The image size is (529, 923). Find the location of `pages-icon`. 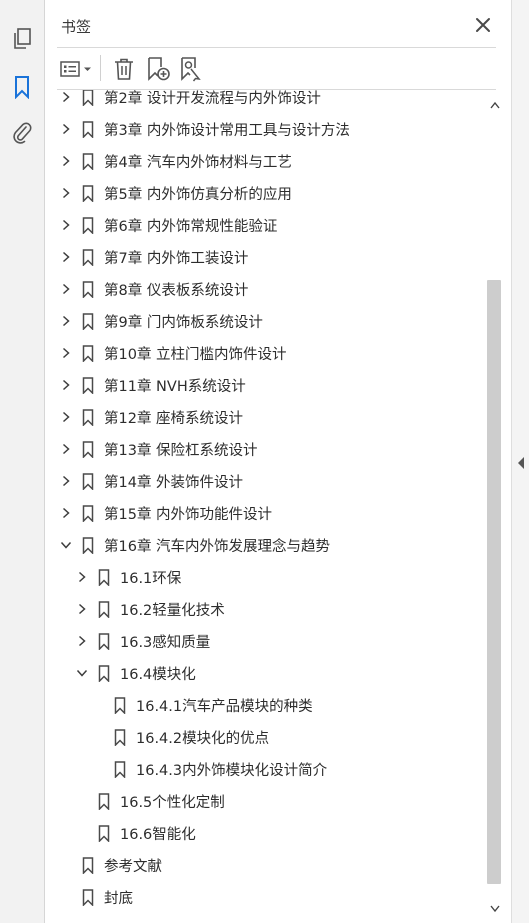

pages-icon is located at coordinates (22, 39).